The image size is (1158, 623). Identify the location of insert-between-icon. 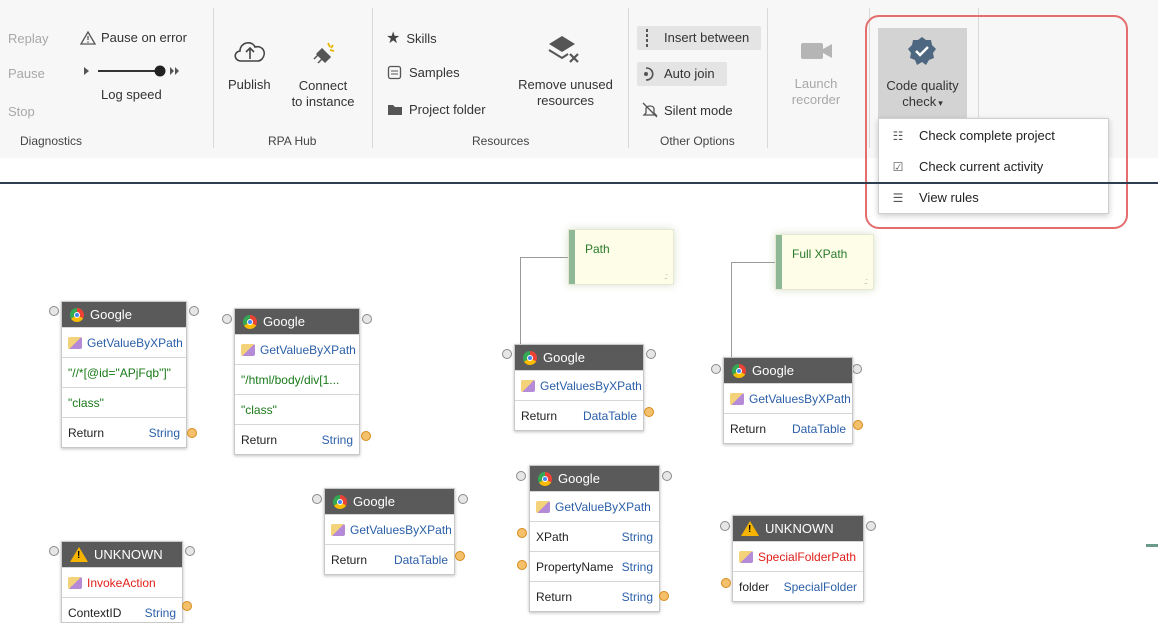
(647, 38).